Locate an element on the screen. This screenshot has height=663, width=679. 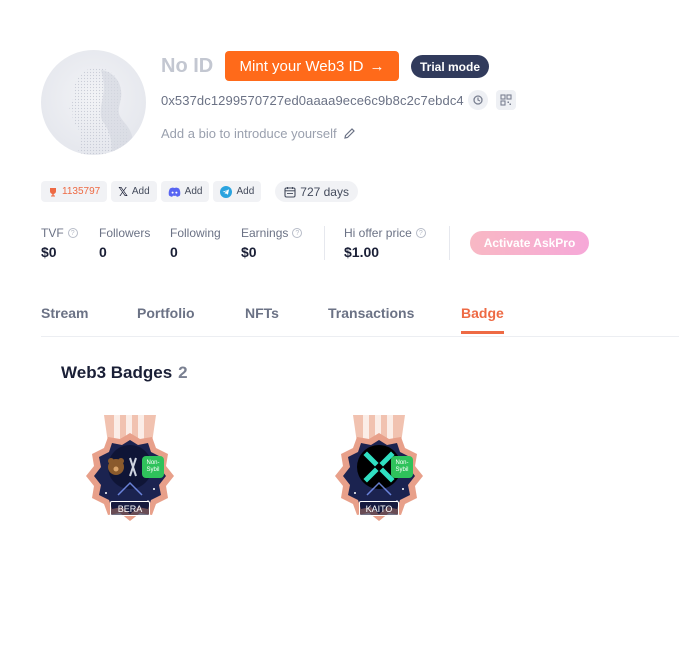
badge-card-kaito: Non-Sybil KAITO is located at coordinates (379, 482).